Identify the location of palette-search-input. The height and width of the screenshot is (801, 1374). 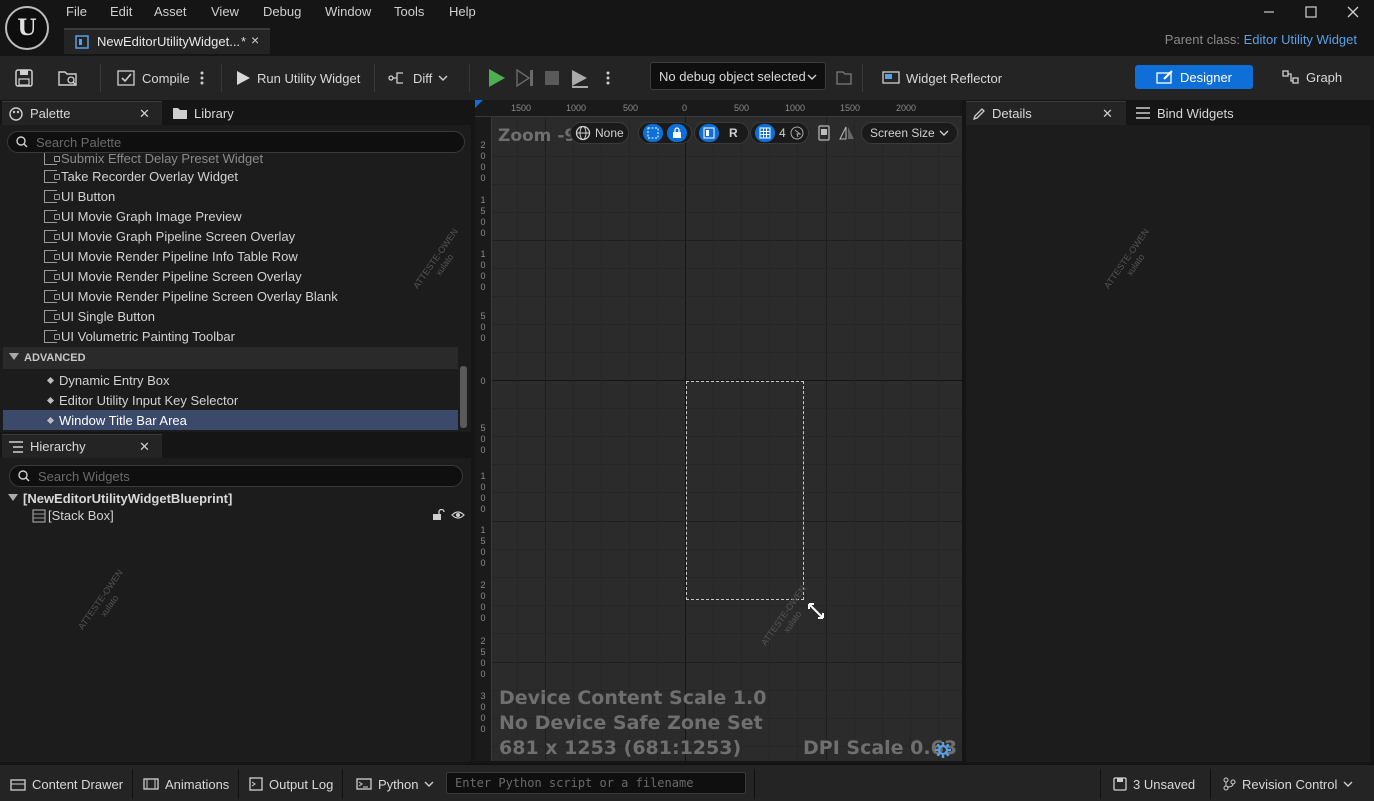
(236, 142).